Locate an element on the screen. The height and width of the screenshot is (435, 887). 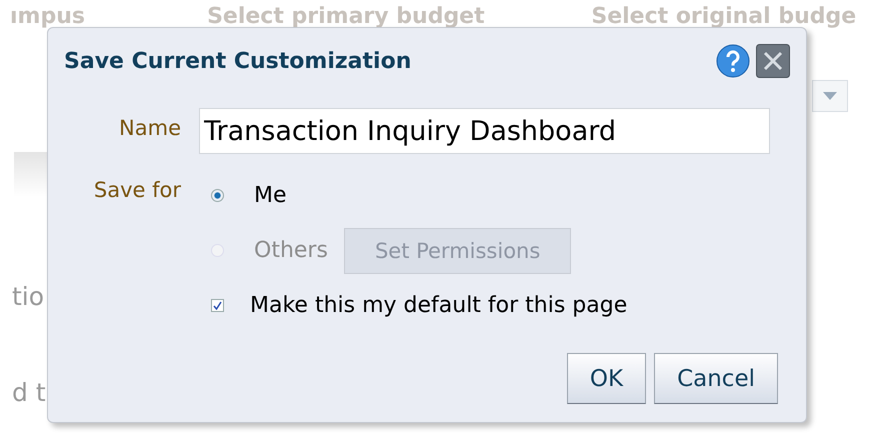
column-heading: Select original budge is located at coordinates (724, 16).